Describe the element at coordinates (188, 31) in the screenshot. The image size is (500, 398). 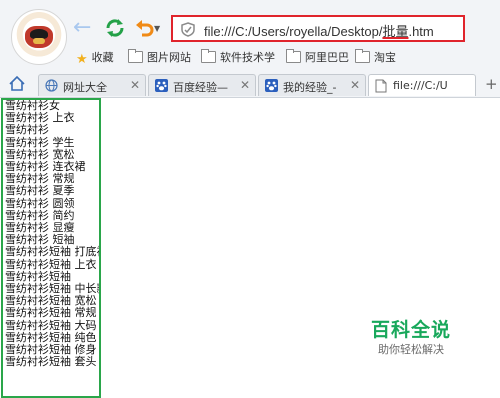
I see `shield-icon` at that location.